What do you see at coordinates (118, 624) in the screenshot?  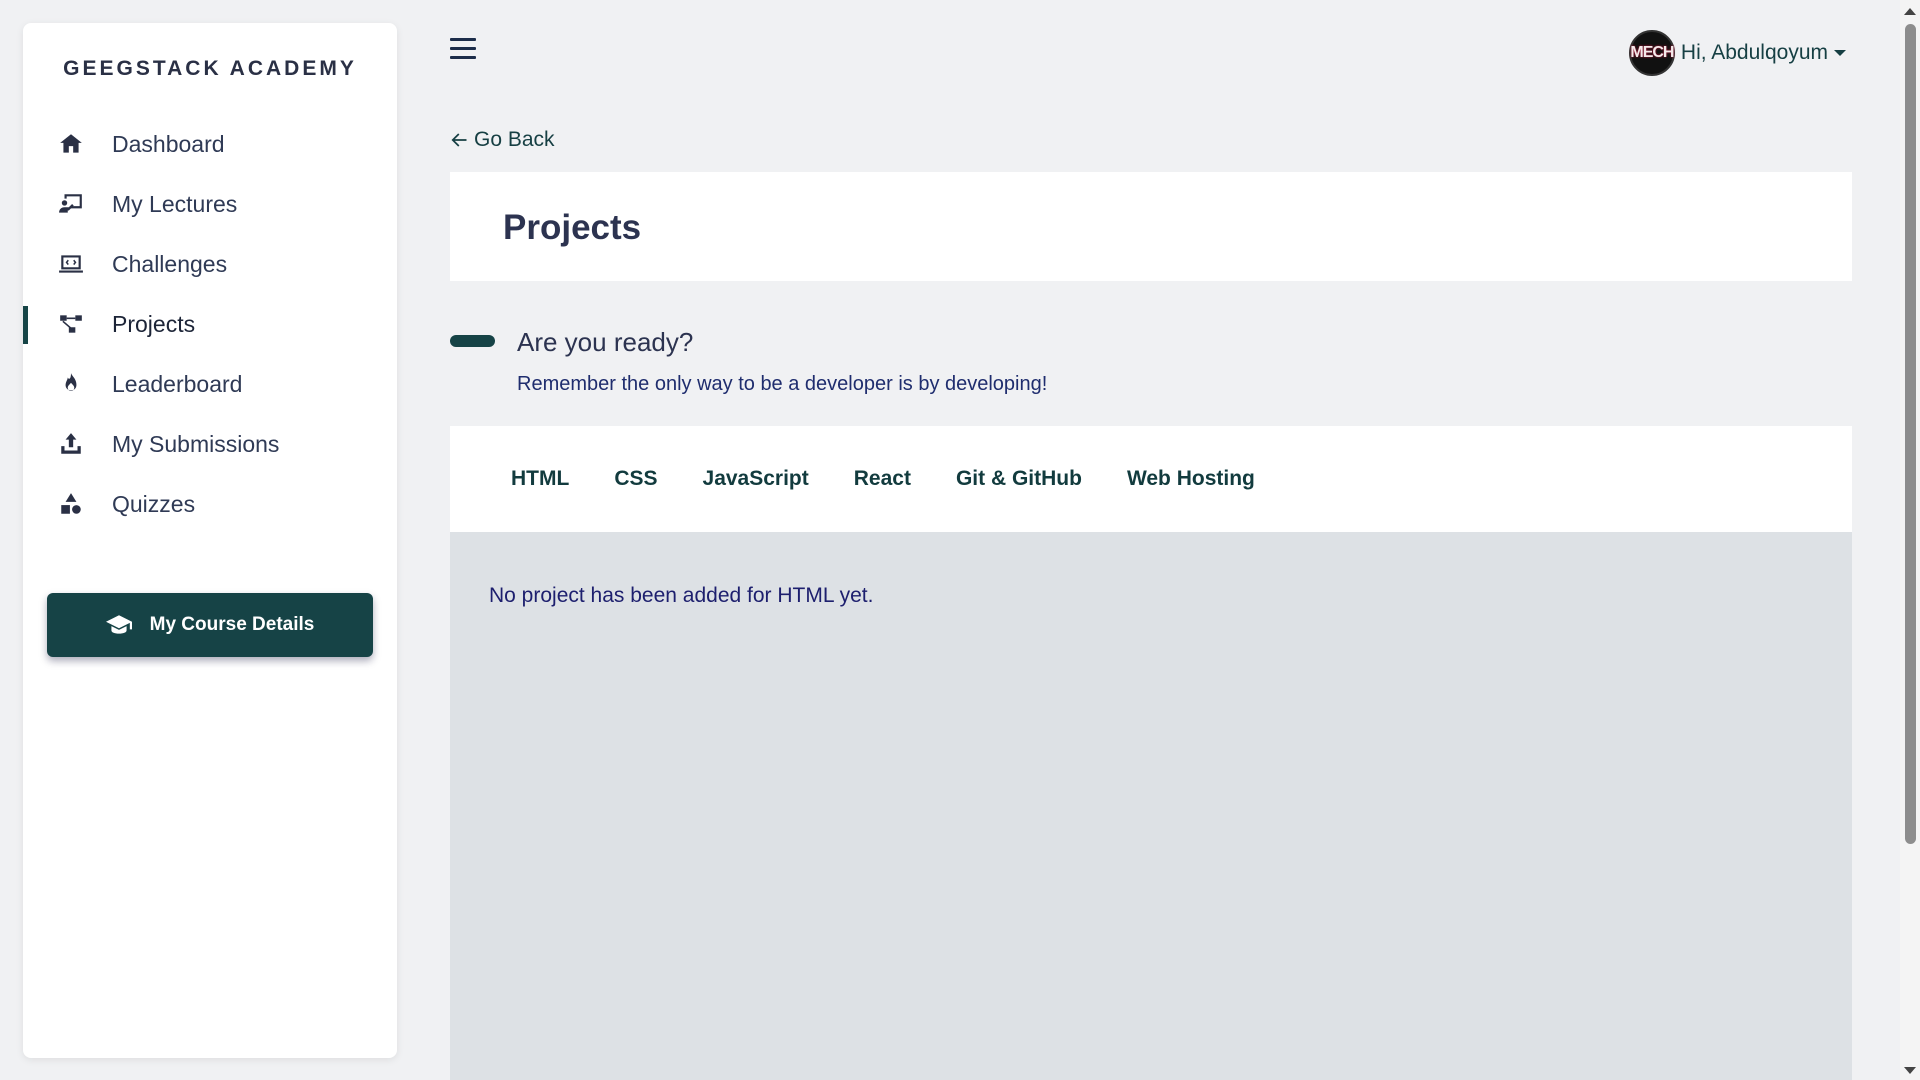 I see `graduation-cap-icon` at bounding box center [118, 624].